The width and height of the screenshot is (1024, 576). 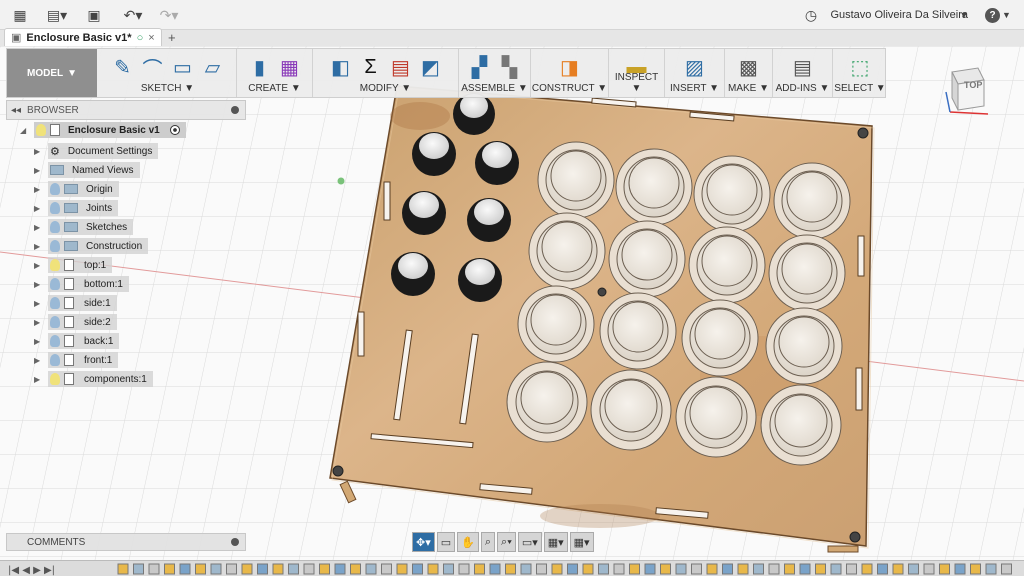 What do you see at coordinates (431, 67) in the screenshot?
I see `appearance-icon: ◩` at bounding box center [431, 67].